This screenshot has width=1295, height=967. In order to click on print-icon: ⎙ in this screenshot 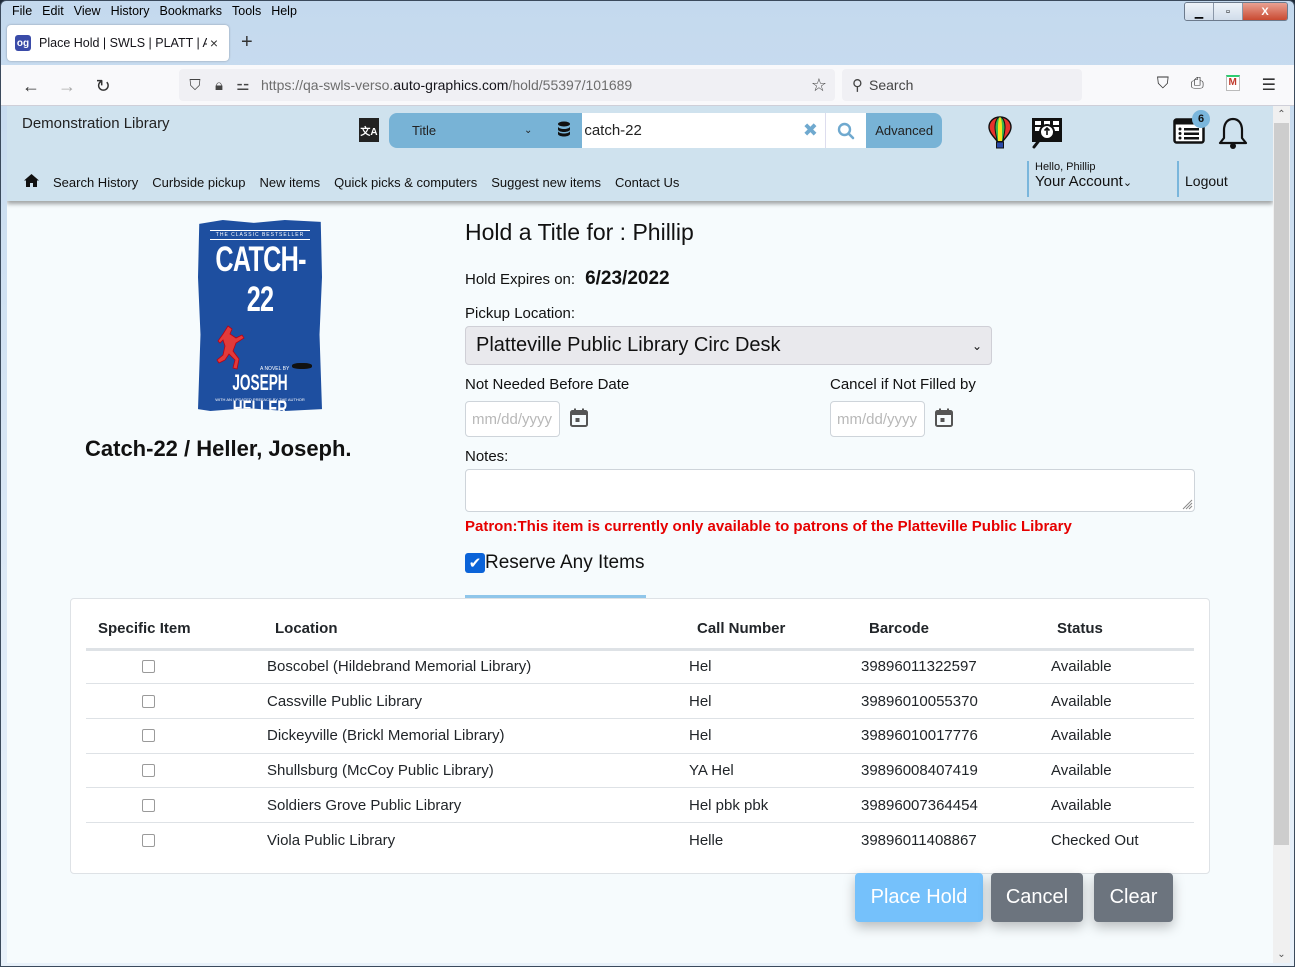, I will do `click(1197, 85)`.